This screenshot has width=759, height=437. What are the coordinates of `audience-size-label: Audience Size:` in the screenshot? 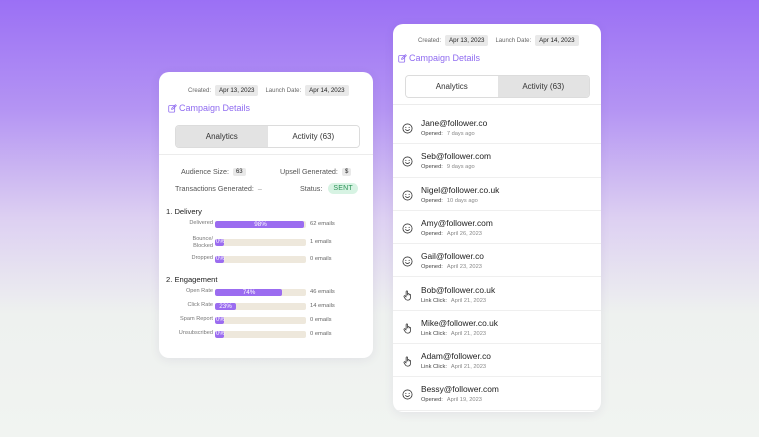 It's located at (205, 171).